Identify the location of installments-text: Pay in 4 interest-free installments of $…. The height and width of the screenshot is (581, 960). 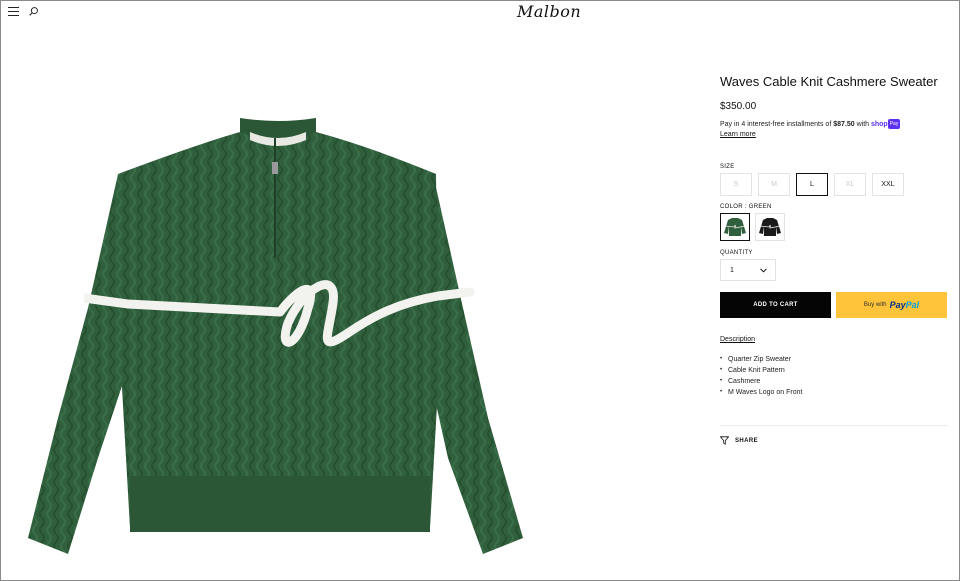
(834, 129).